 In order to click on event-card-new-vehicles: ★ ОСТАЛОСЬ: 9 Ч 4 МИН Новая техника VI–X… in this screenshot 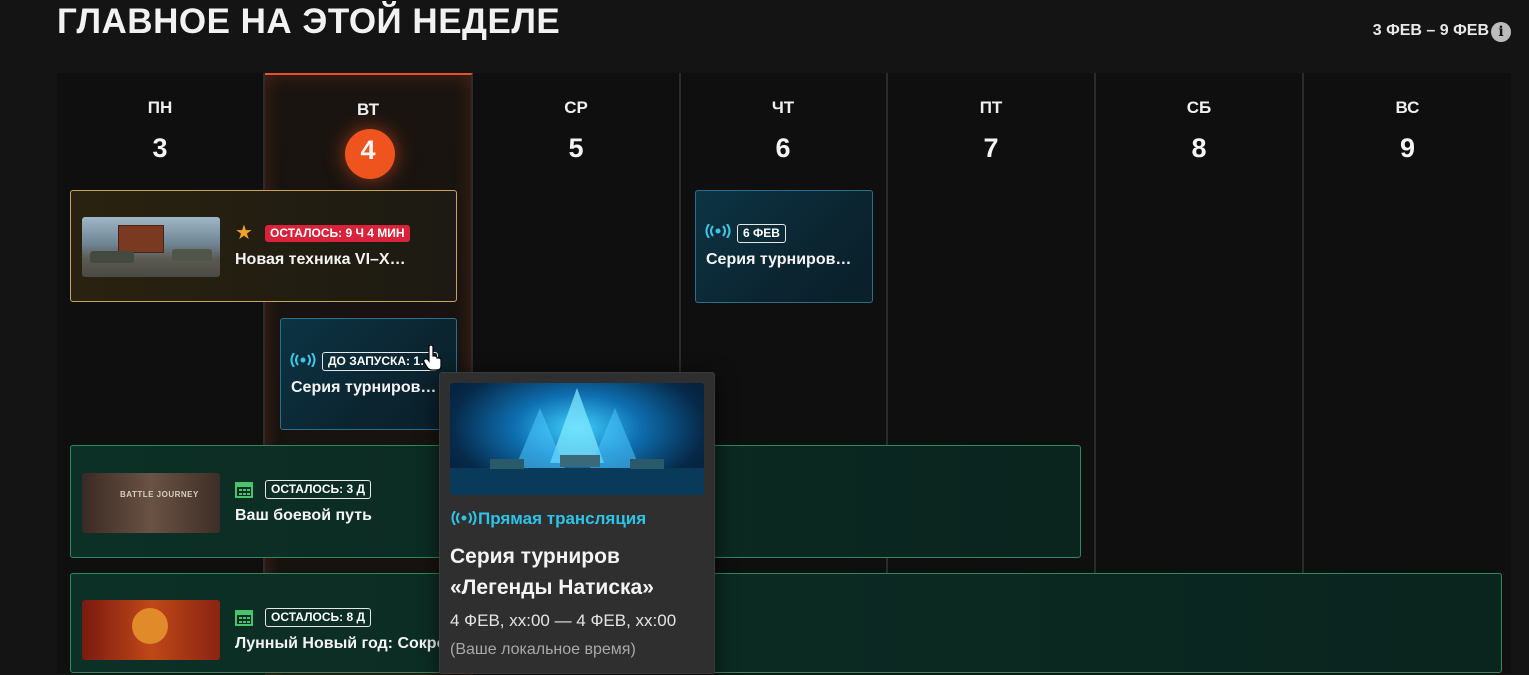, I will do `click(263, 246)`.